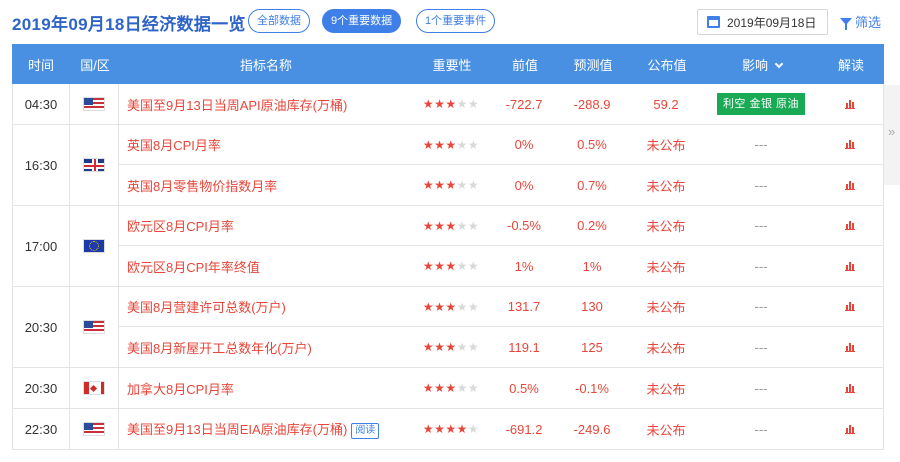 Image resolution: width=900 pixels, height=462 pixels. What do you see at coordinates (524, 388) in the screenshot?
I see `previous-value: 0.5%` at bounding box center [524, 388].